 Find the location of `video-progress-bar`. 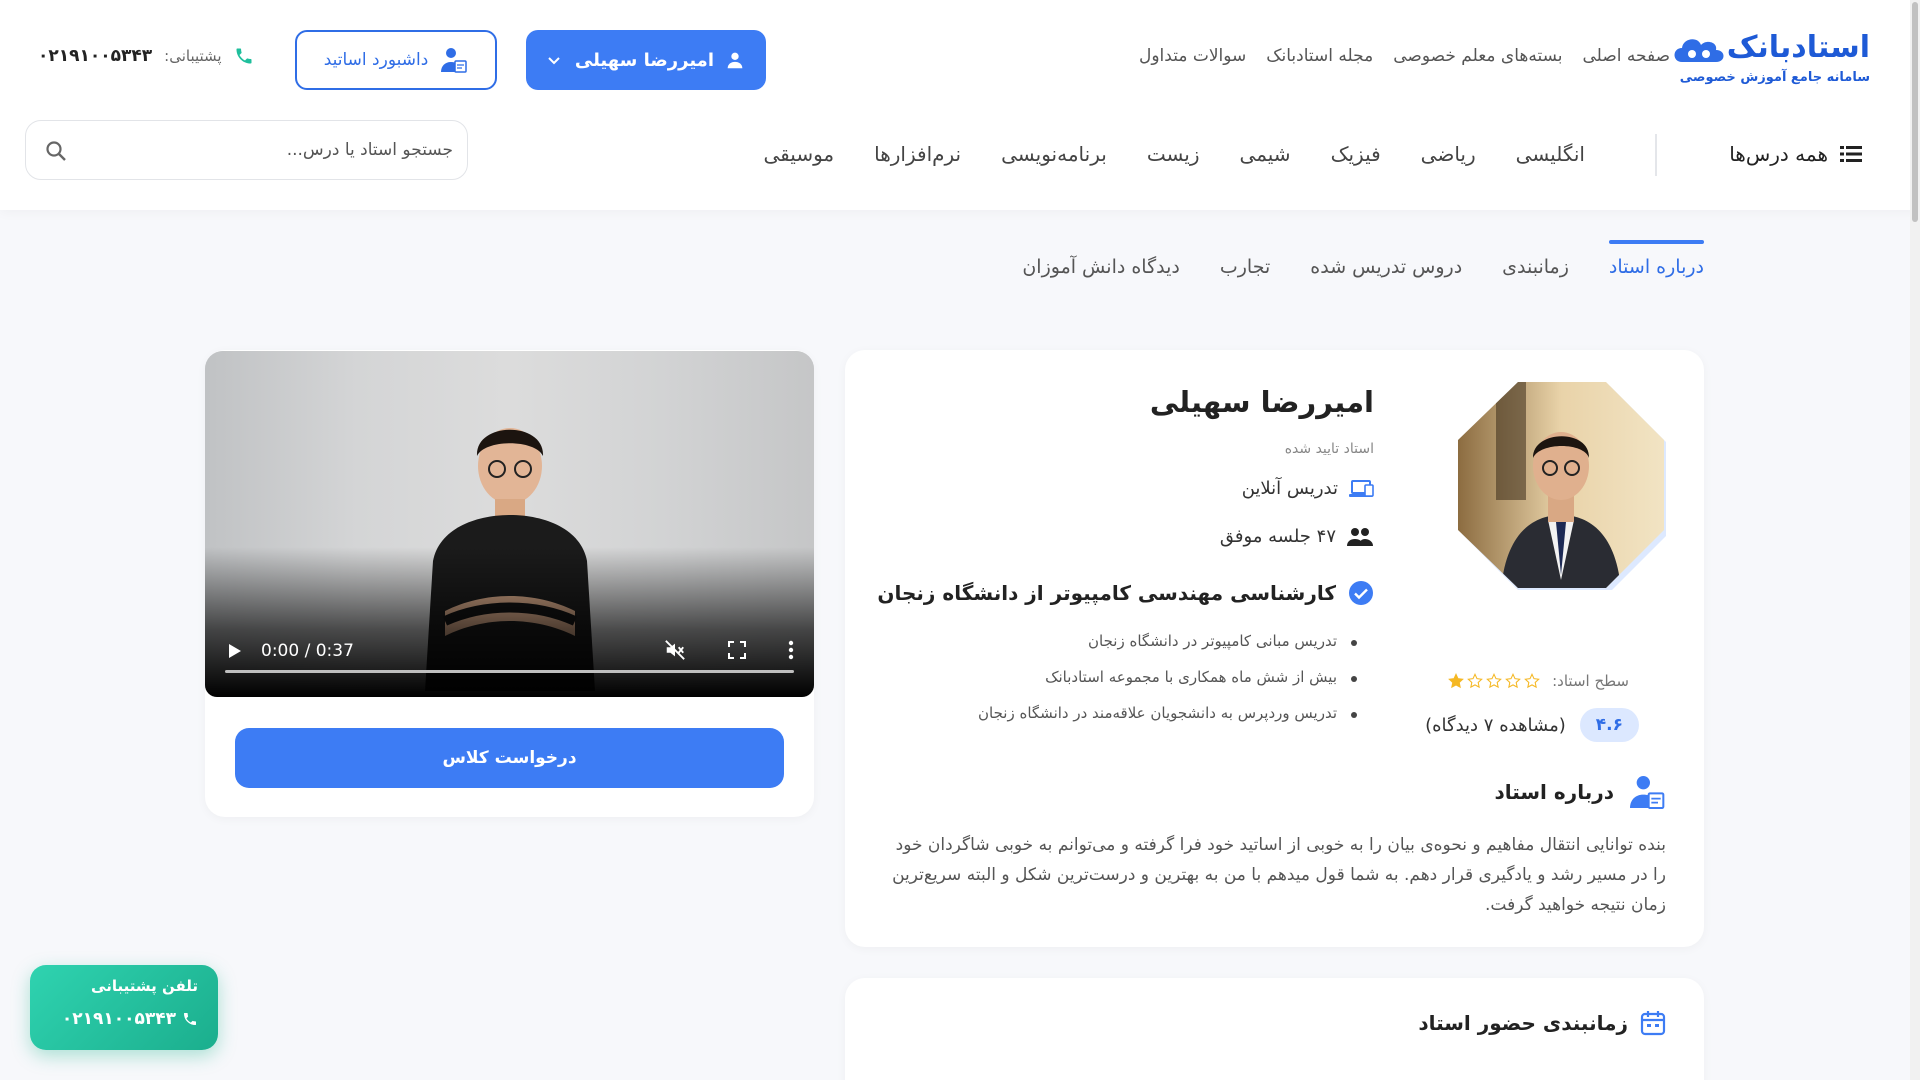

video-progress-bar is located at coordinates (509, 671).